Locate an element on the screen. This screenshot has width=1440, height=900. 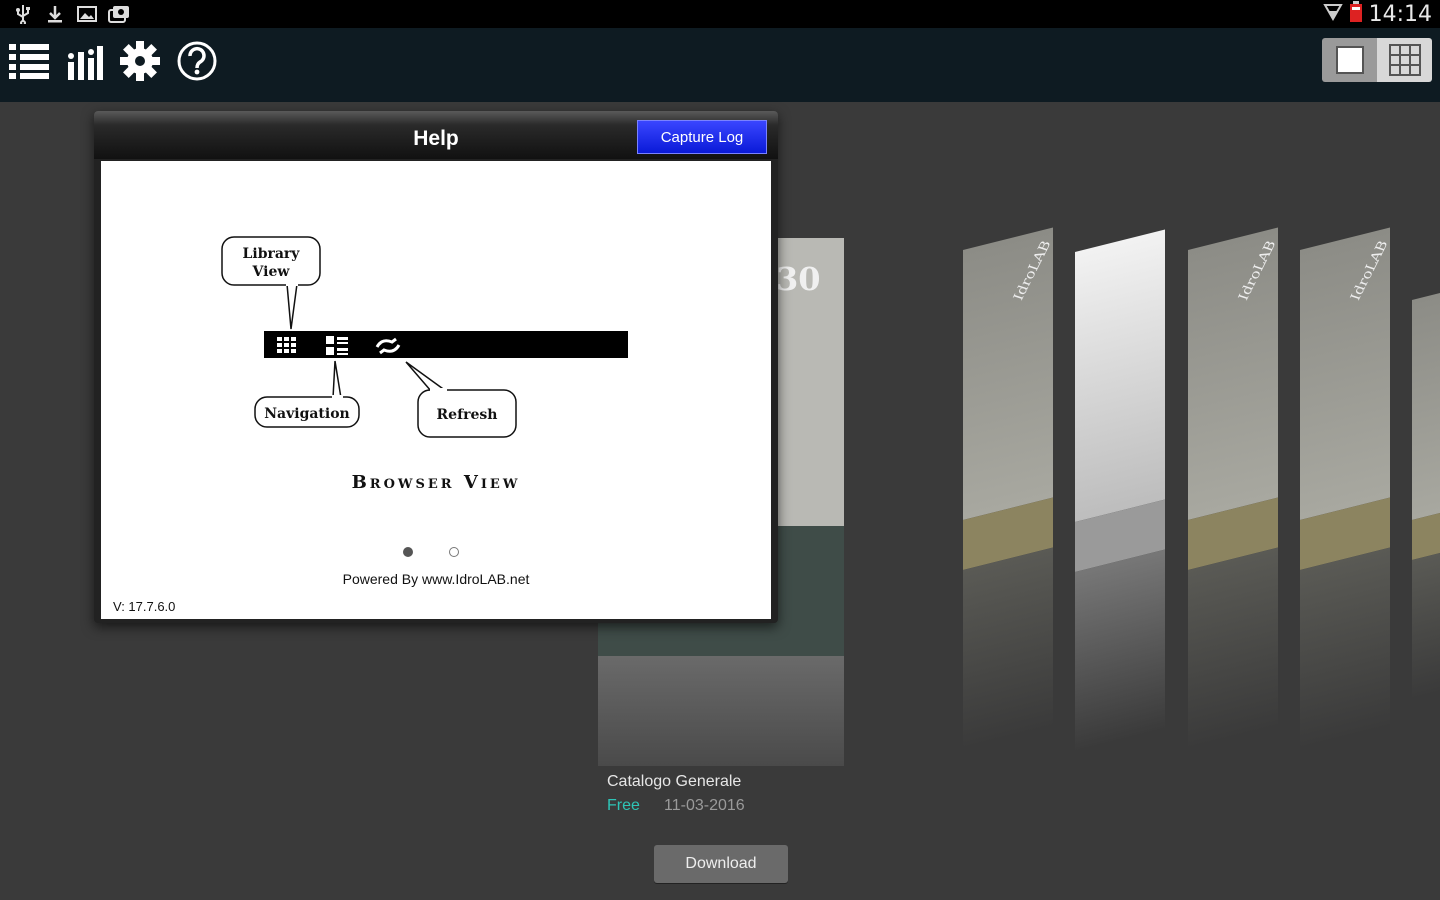
single-view-button is located at coordinates (1349, 60).